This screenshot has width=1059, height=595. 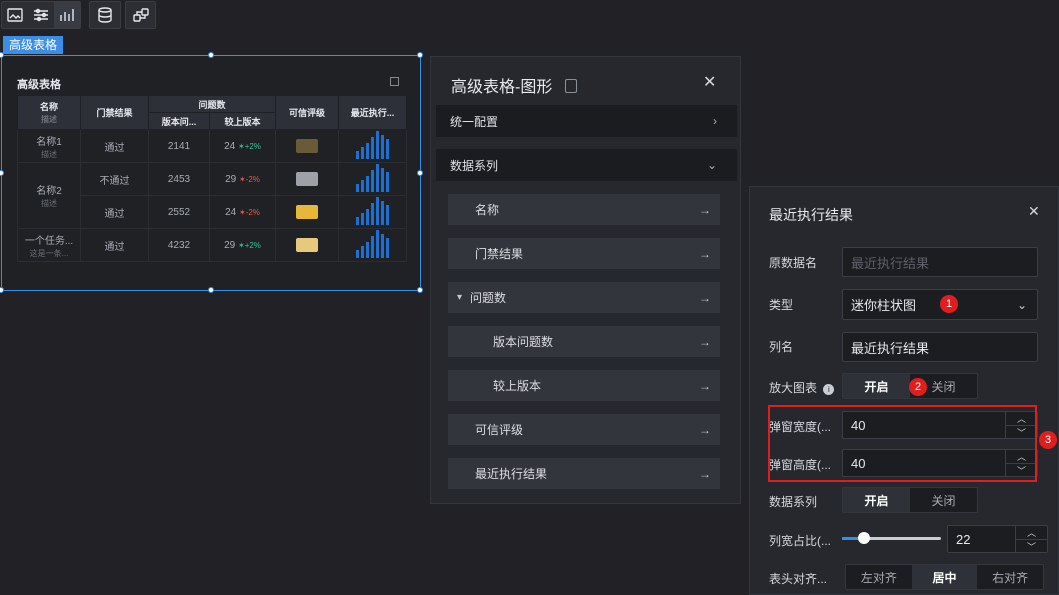 What do you see at coordinates (67, 15) in the screenshot?
I see `bar-chart-icon` at bounding box center [67, 15].